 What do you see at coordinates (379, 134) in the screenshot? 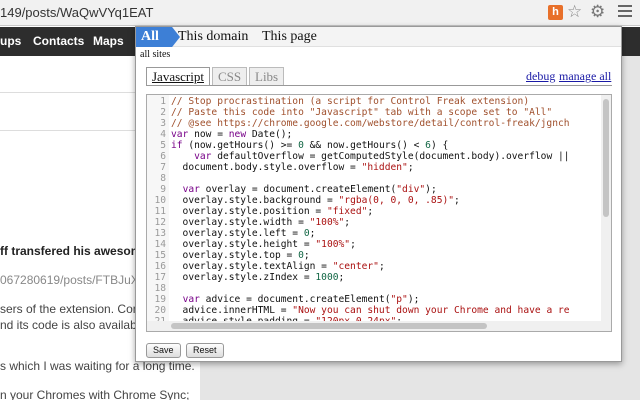
I see `code-line: 4 var now = new Date();` at bounding box center [379, 134].